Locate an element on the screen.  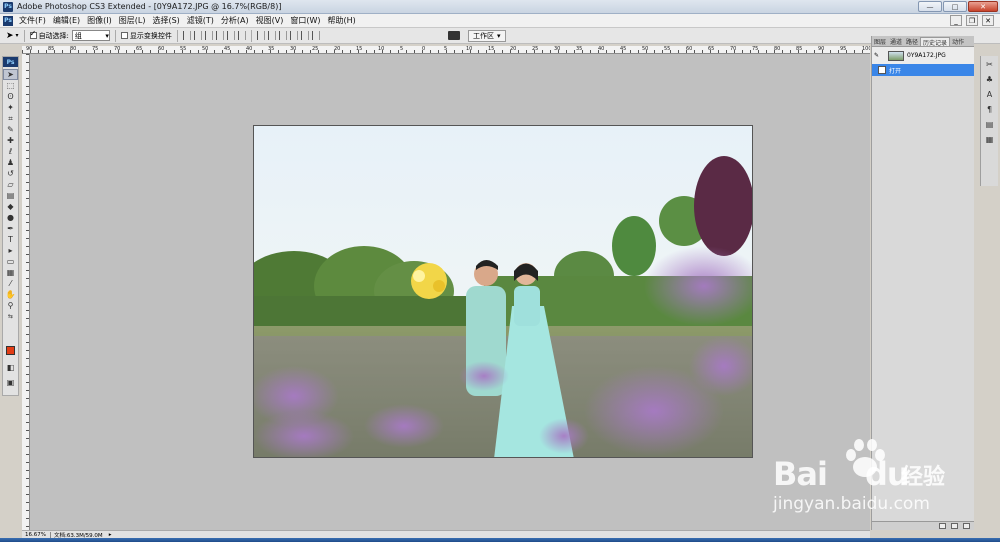
tab-layers: 图层 is located at coordinates (880, 41).